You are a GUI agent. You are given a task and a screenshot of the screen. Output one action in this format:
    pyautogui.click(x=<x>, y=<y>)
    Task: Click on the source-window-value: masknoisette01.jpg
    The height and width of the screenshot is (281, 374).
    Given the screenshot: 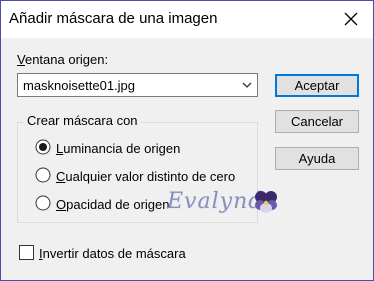 What is the action you would take?
    pyautogui.click(x=79, y=85)
    